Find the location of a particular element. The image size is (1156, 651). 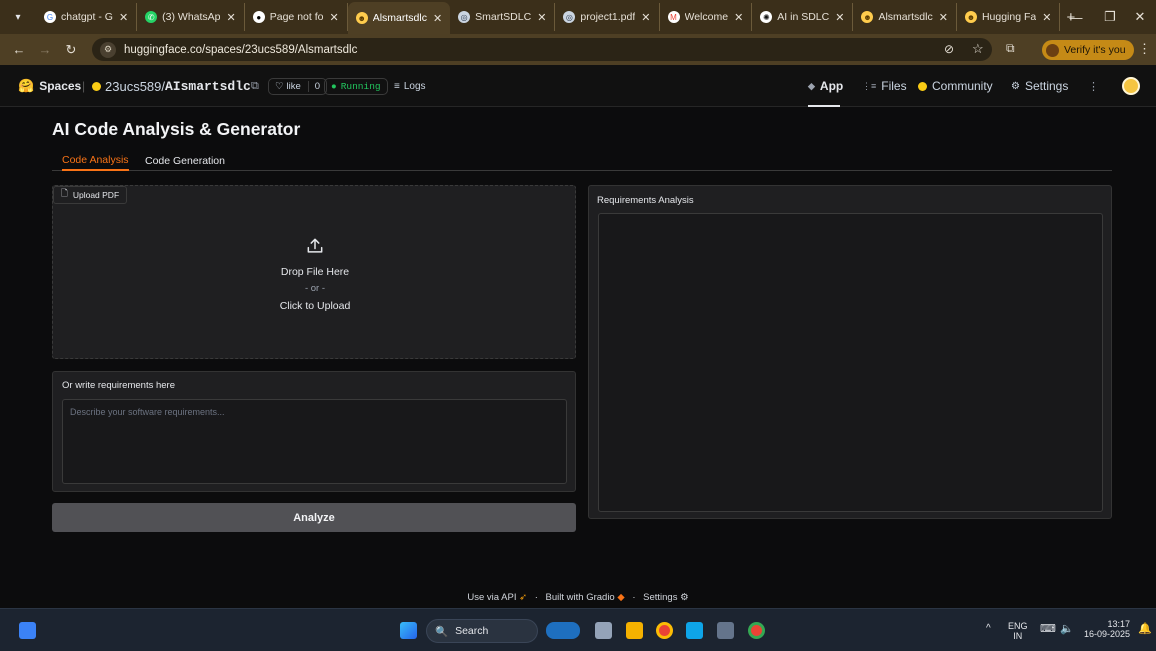

store-icon is located at coordinates (725, 630).